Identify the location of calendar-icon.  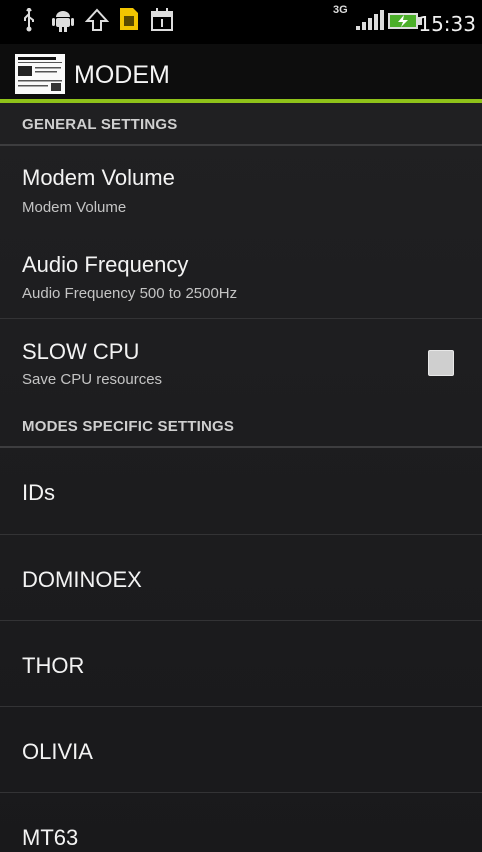
(162, 19).